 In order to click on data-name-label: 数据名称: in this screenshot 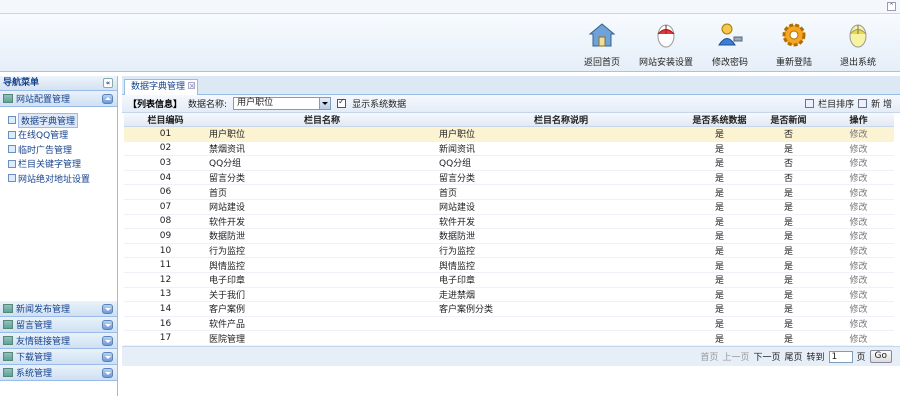, I will do `click(208, 105)`.